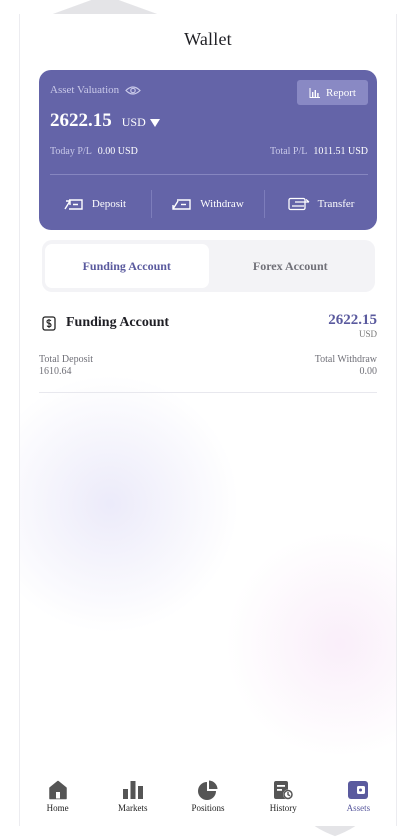 This screenshot has height=840, width=406. I want to click on total-deposit-value: 1610.64, so click(55, 371).